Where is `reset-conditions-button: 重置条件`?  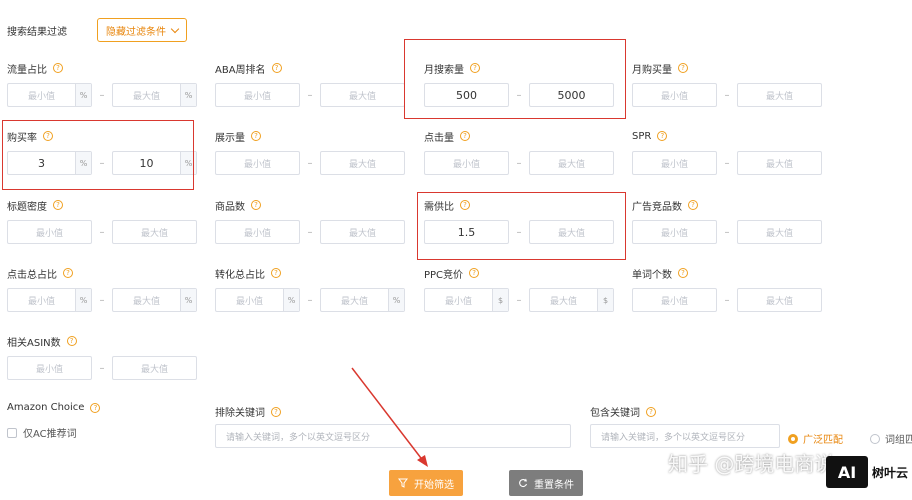
reset-conditions-button: 重置条件 is located at coordinates (546, 483).